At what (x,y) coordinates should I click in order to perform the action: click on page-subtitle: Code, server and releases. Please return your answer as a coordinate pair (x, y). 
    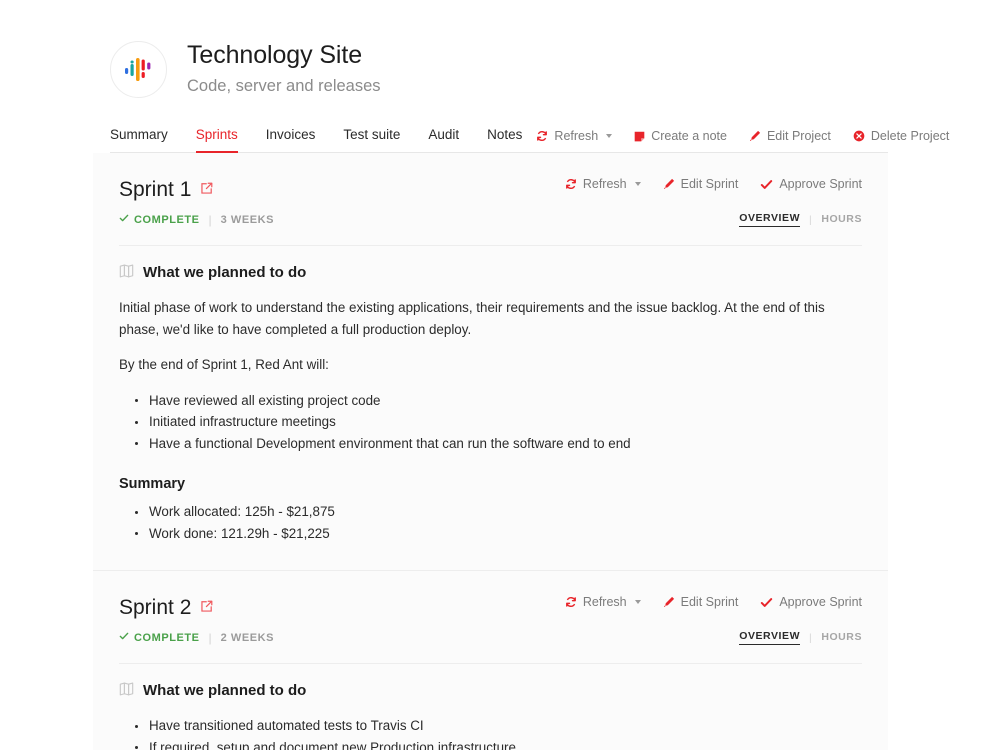
    Looking at the image, I should click on (284, 86).